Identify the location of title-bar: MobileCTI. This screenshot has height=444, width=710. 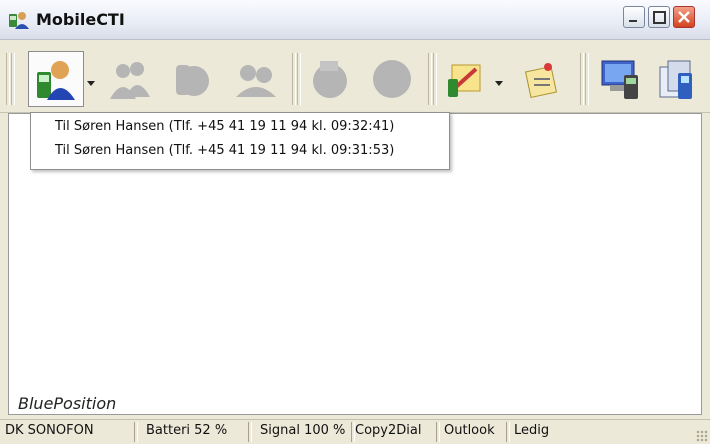
(355, 20).